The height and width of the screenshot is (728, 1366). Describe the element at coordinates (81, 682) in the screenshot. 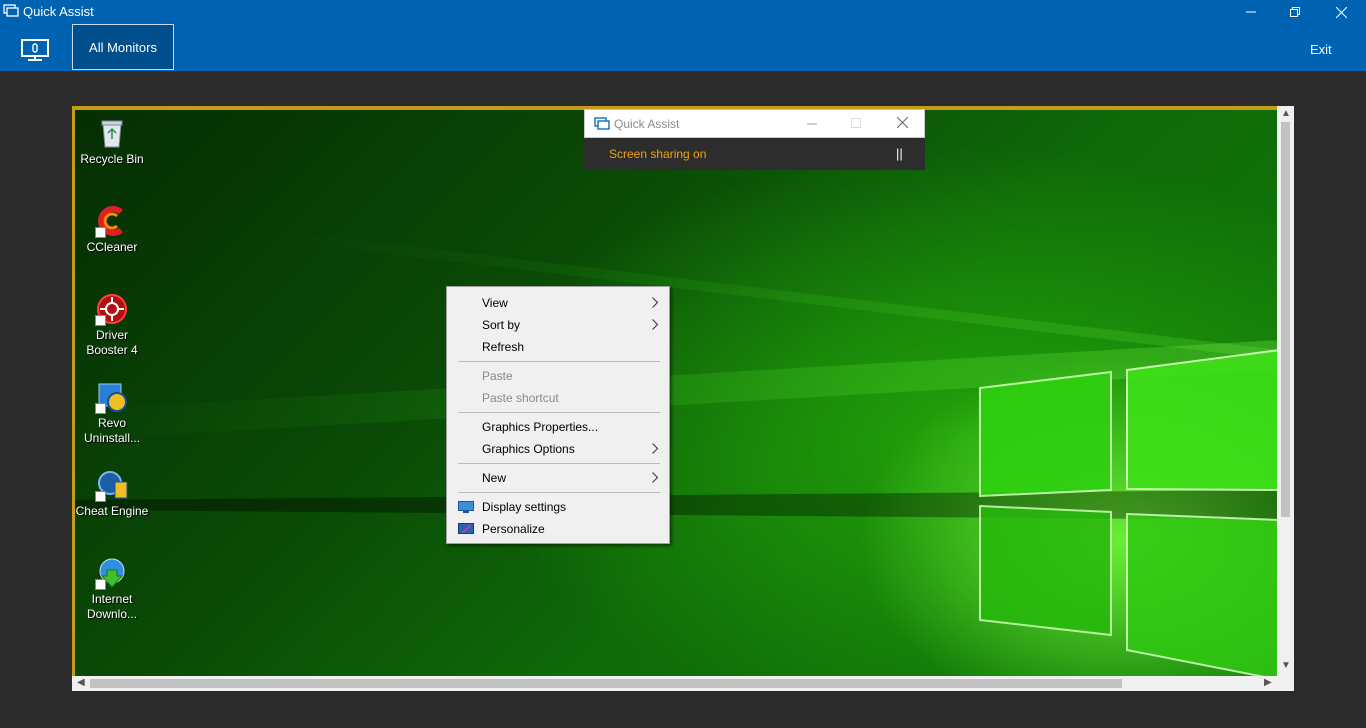

I see `scroll-left-icon: ◀` at that location.